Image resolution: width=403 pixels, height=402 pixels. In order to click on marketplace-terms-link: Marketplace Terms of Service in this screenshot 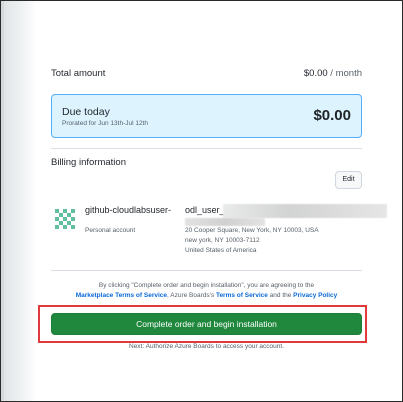, I will do `click(121, 295)`.